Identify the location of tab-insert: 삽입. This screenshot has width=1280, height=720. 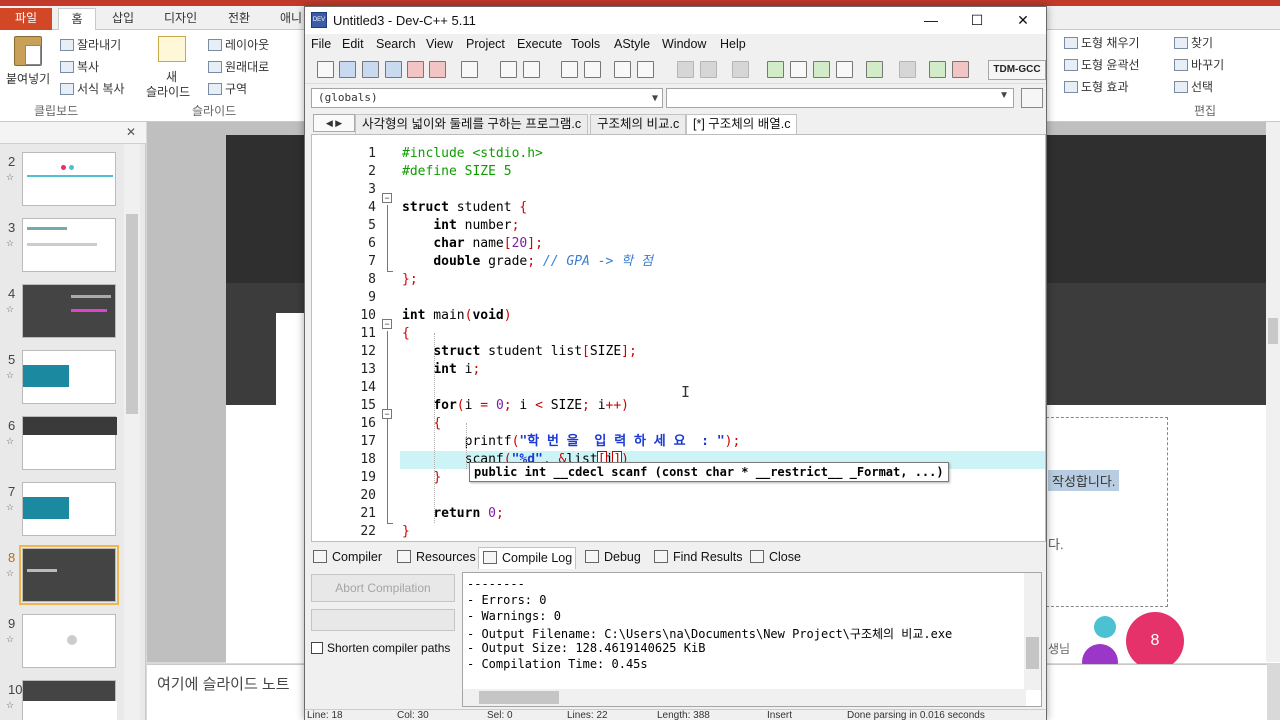
(123, 19).